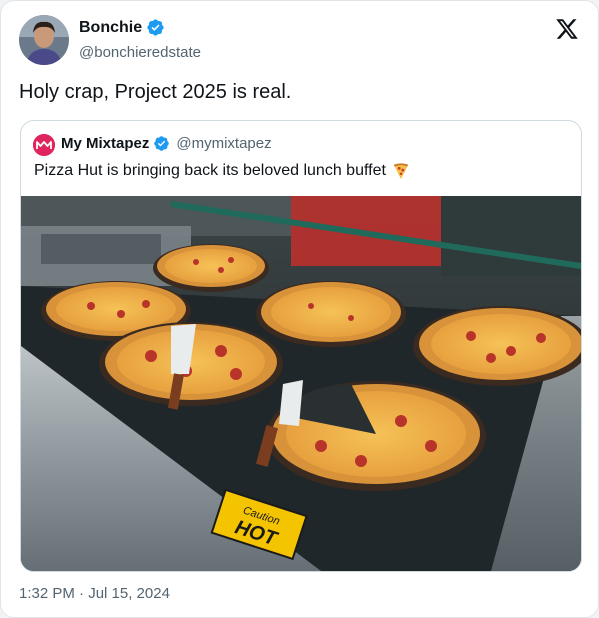 Image resolution: width=599 pixels, height=618 pixels. Describe the element at coordinates (211, 268) in the screenshot. I see `pizza-back-left` at that location.